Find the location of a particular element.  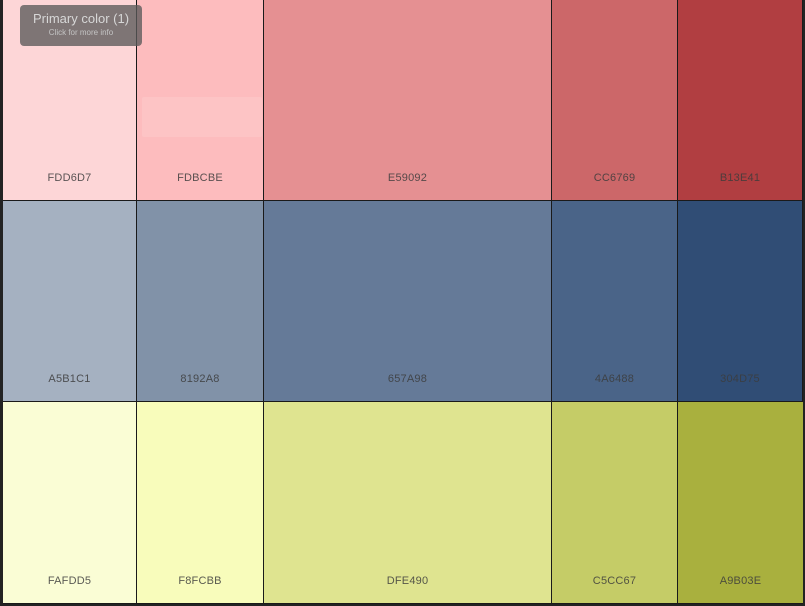

swatch-tooltip: Primary color (1) Click for more info is located at coordinates (81, 25).